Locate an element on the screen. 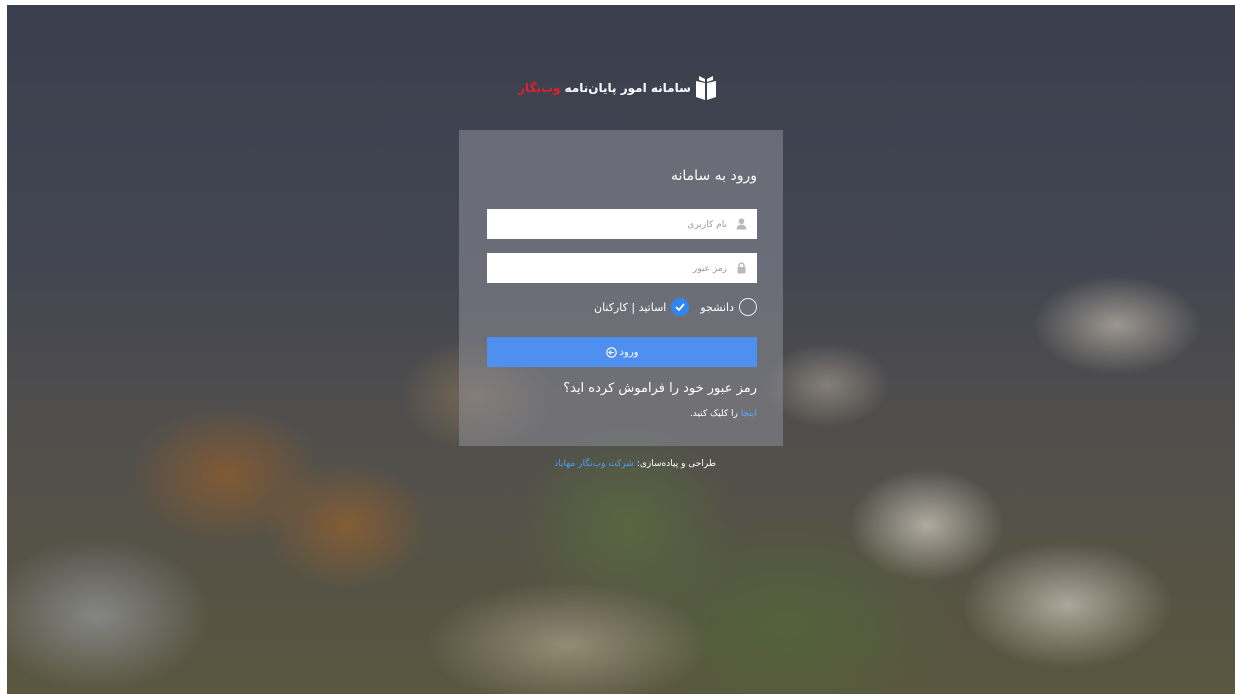  login-button: ورود is located at coordinates (622, 352).